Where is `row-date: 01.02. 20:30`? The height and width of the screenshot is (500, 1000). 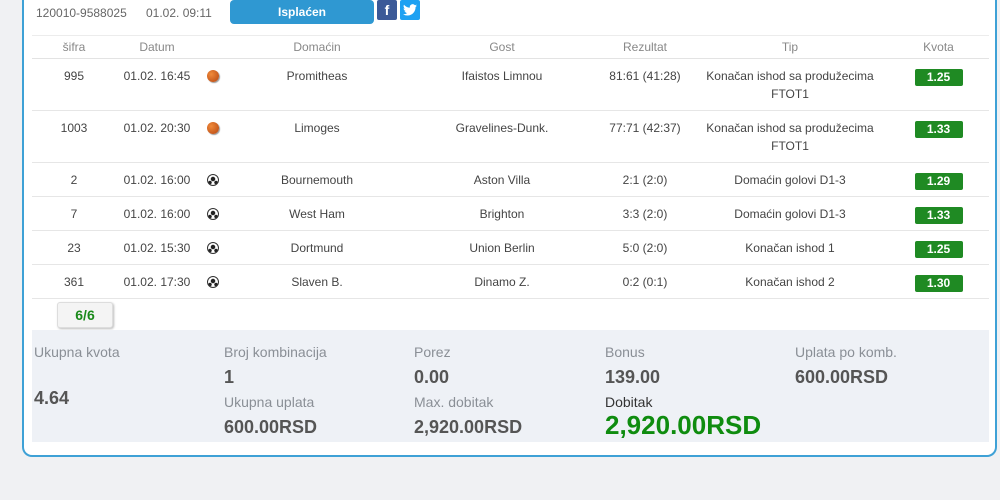
row-date: 01.02. 20:30 is located at coordinates (157, 136).